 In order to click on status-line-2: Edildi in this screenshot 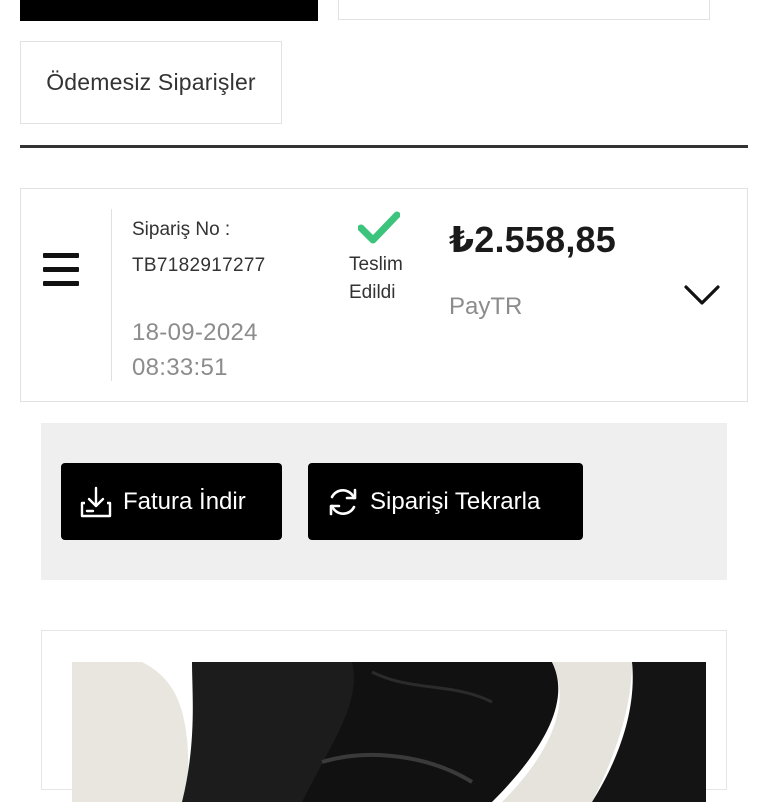, I will do `click(372, 292)`.